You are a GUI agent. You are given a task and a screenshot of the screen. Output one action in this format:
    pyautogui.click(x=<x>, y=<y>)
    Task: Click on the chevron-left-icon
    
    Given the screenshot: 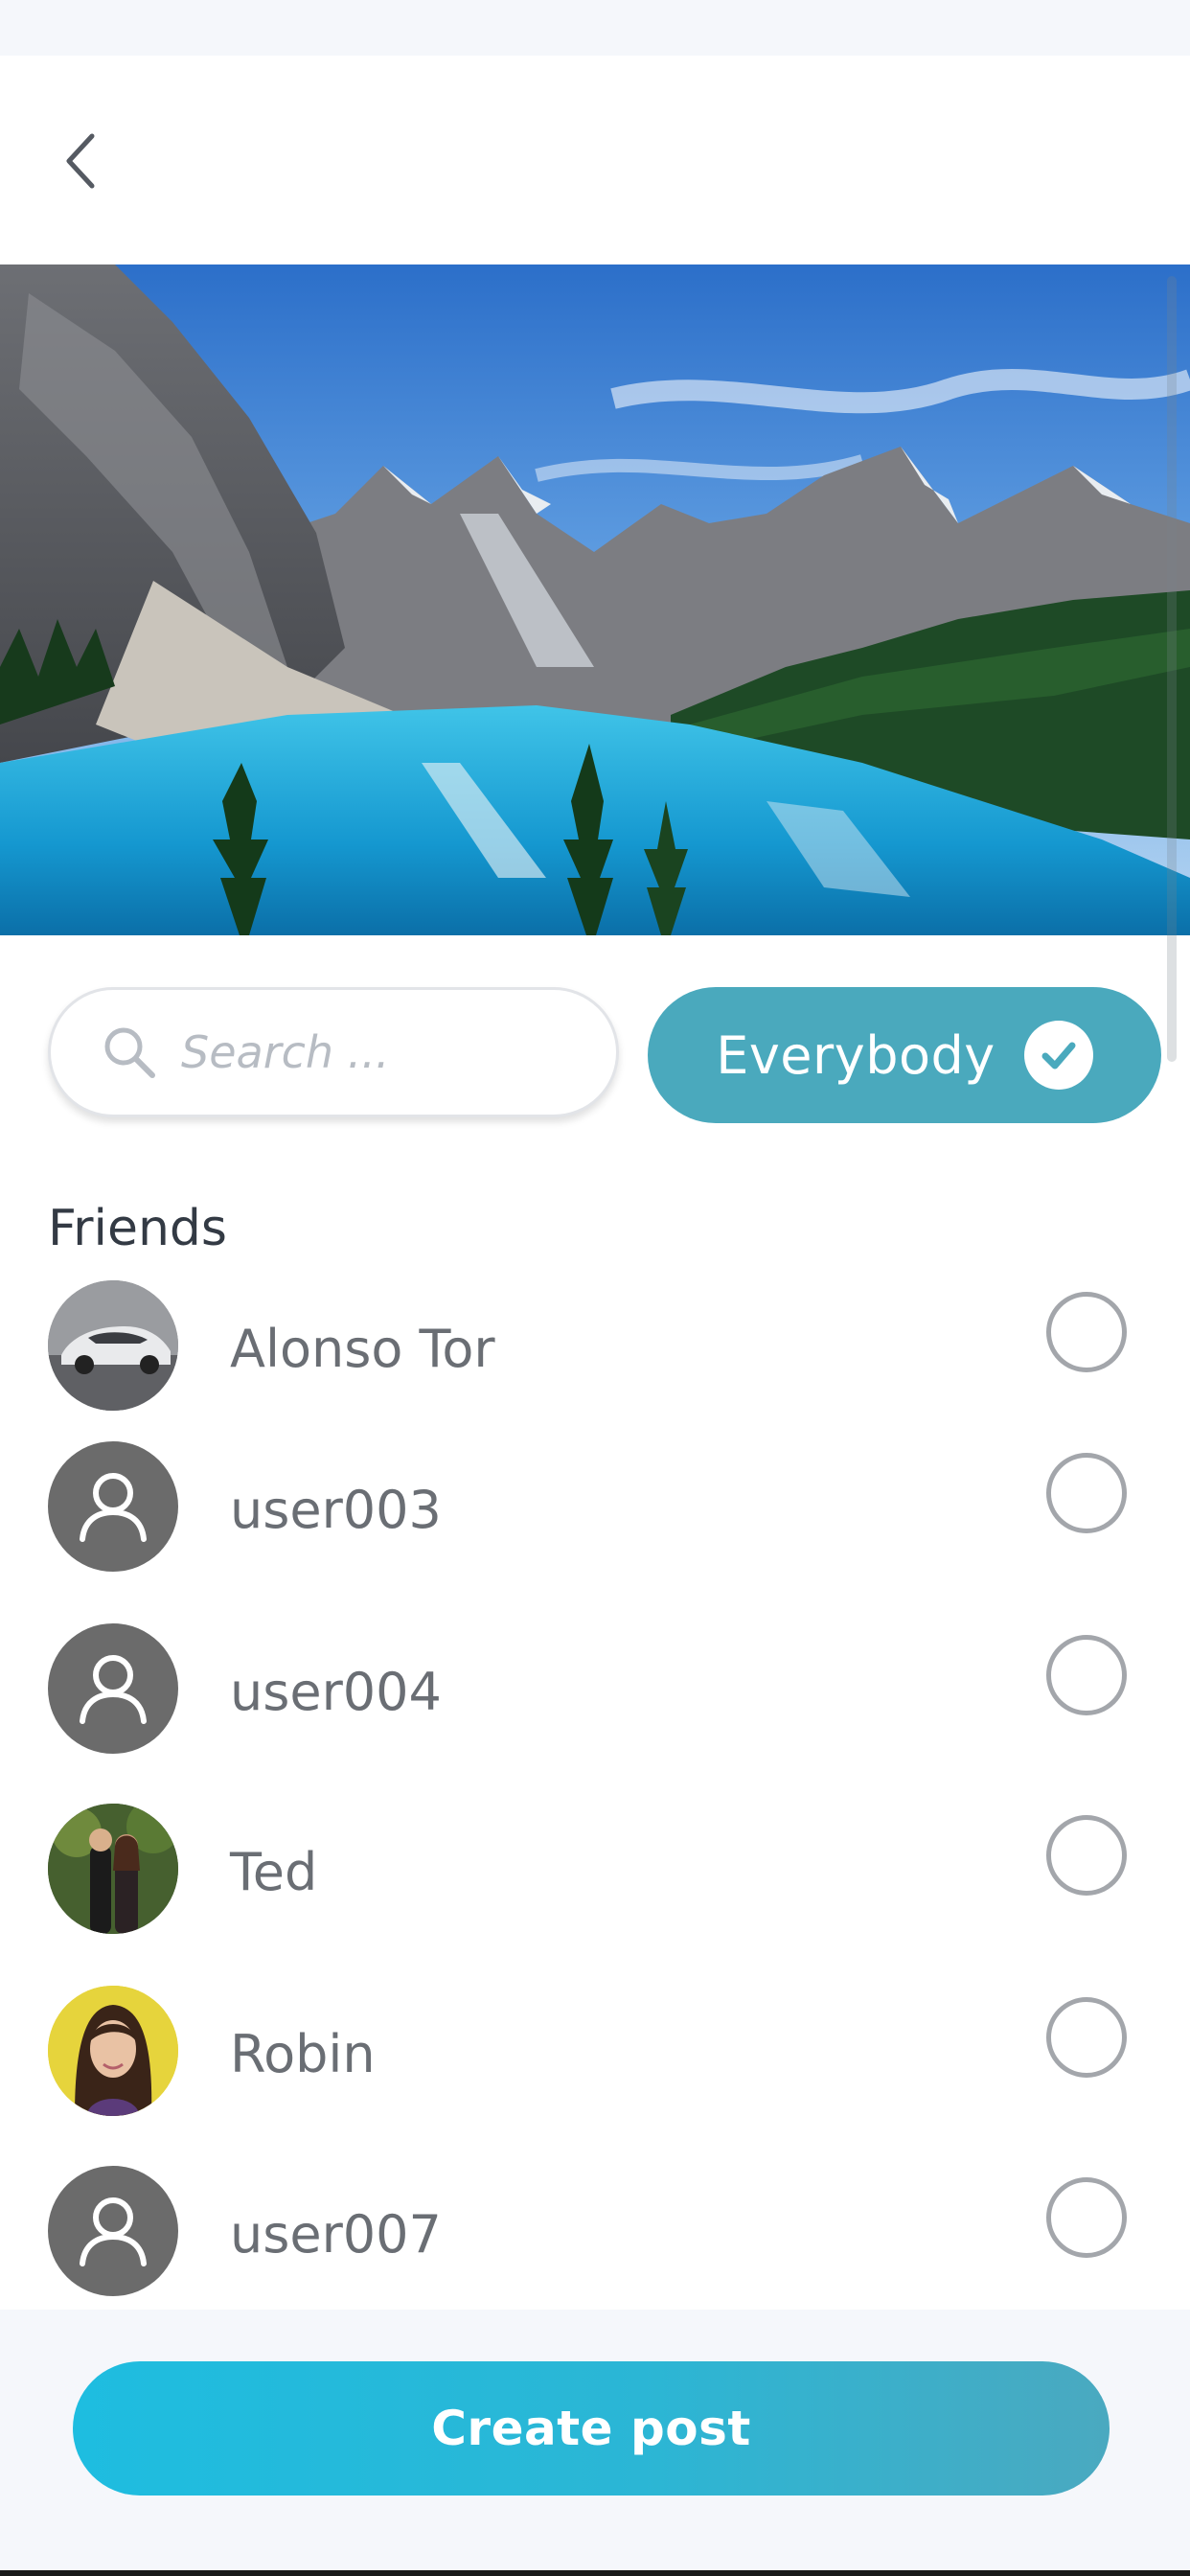 What is the action you would take?
    pyautogui.click(x=81, y=161)
    